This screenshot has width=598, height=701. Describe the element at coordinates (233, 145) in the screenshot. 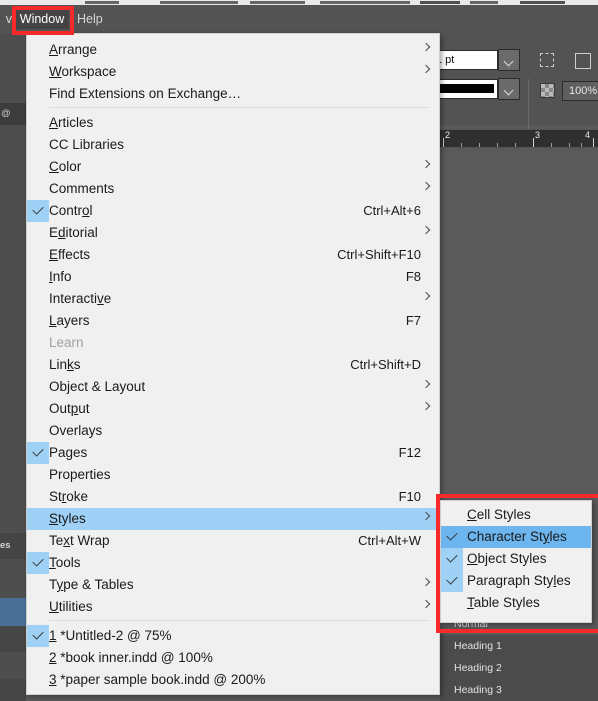

I see `menu-item-cc-libraries: CC Libraries` at that location.